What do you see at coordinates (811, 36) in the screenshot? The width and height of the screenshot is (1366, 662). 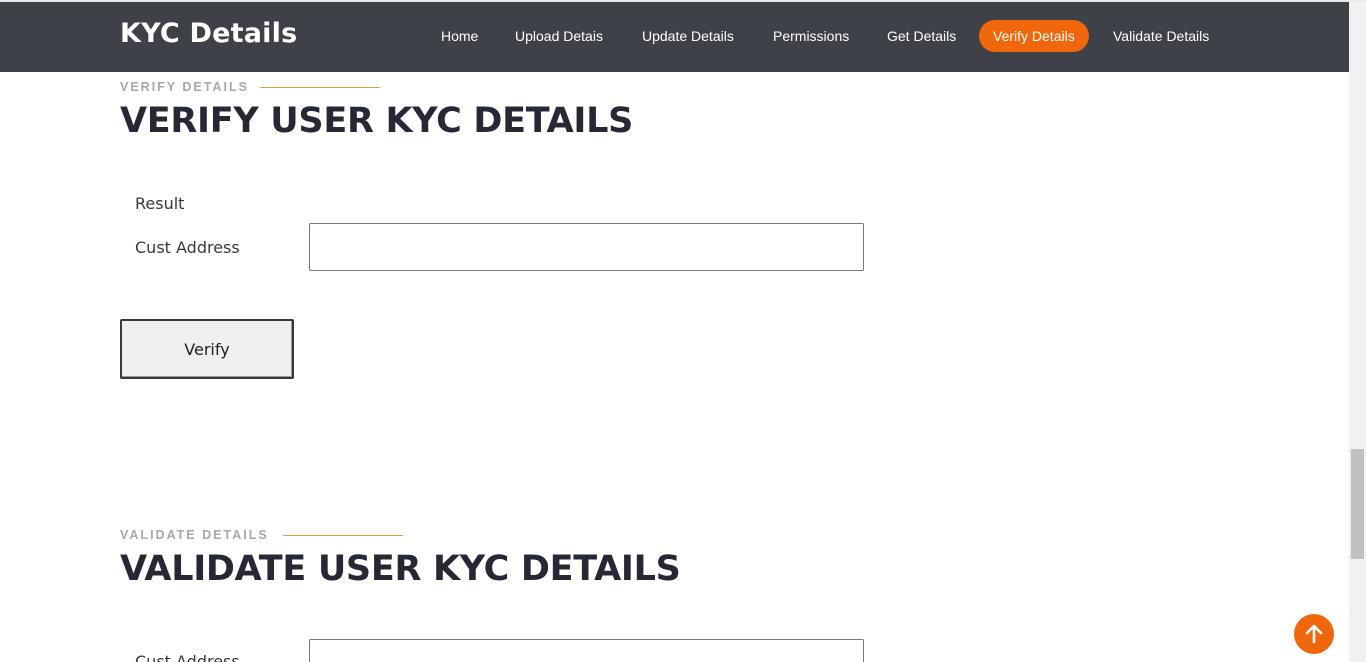 I see `nav-permissions: Permissions` at bounding box center [811, 36].